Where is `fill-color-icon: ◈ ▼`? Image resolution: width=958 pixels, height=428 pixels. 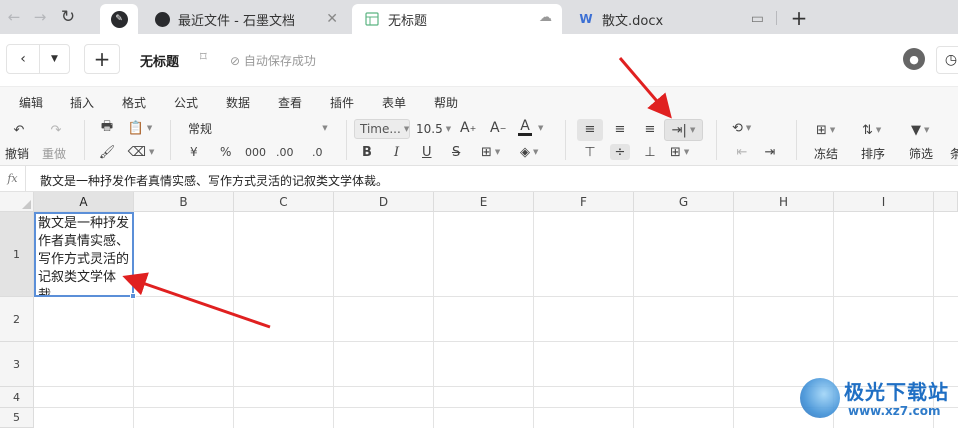 fill-color-icon: ◈ ▼ is located at coordinates (529, 152).